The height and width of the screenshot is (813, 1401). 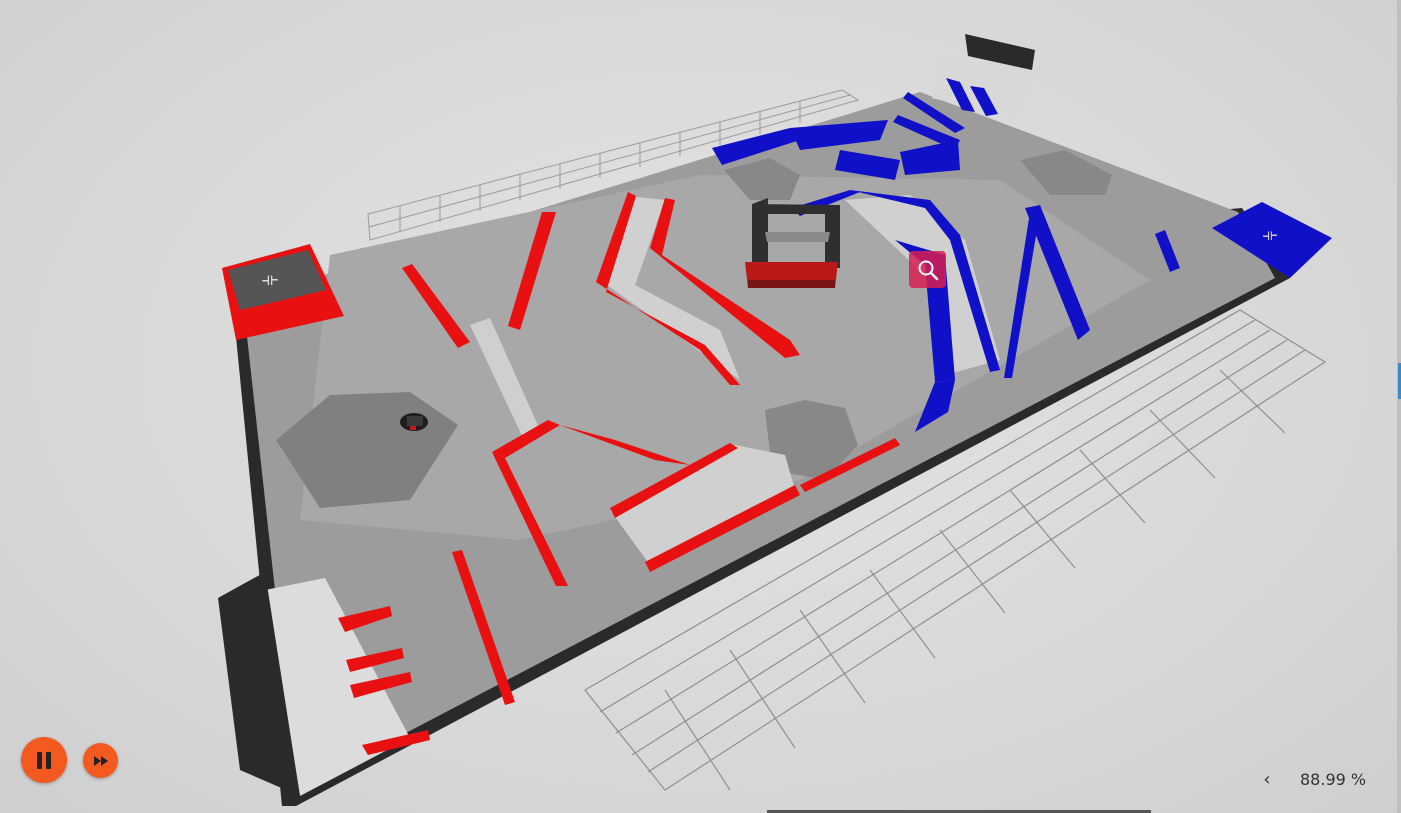 What do you see at coordinates (414, 422) in the screenshot?
I see `robot` at bounding box center [414, 422].